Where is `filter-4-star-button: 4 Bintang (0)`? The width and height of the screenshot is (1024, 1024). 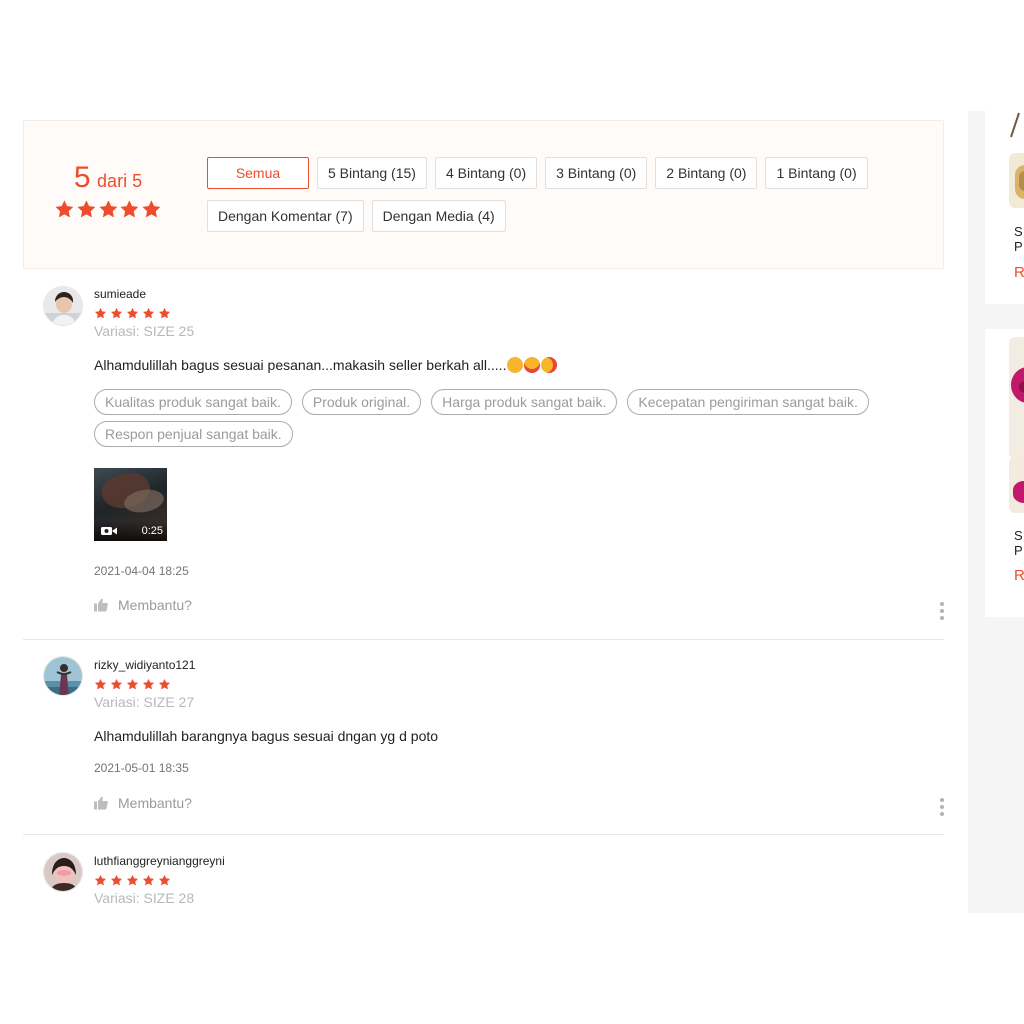
filter-4-star-button: 4 Bintang (0) is located at coordinates (486, 173).